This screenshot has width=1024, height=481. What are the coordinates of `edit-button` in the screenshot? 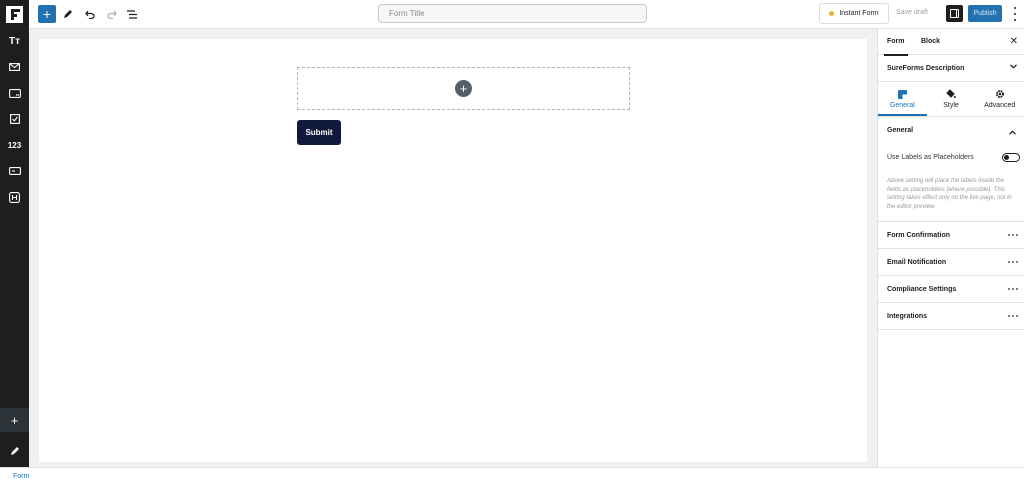 It's located at (14, 451).